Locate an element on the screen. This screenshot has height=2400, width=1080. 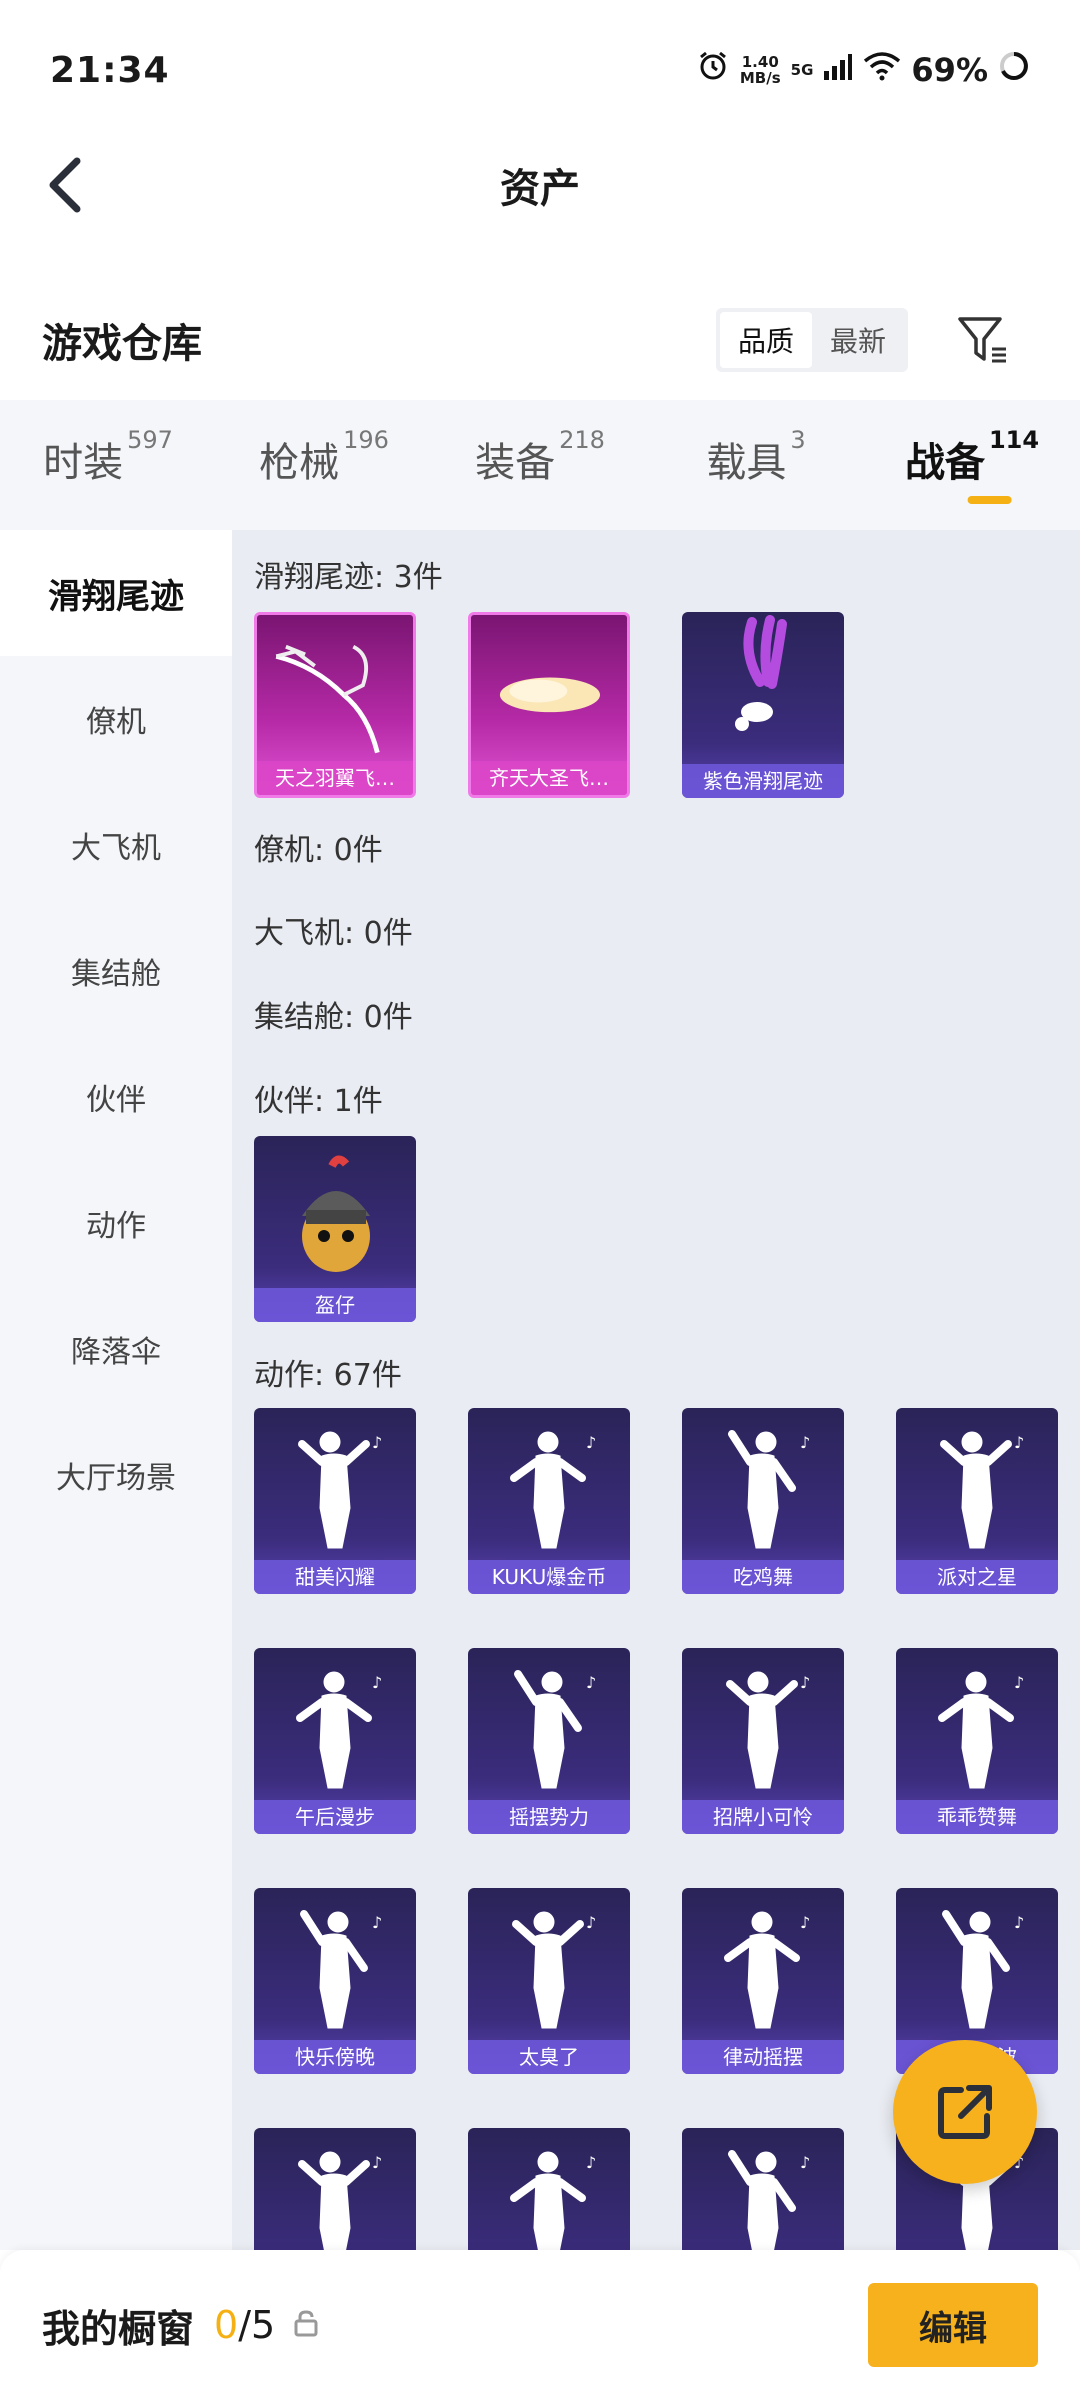
item-name: 快乐傍晚 is located at coordinates (335, 2057).